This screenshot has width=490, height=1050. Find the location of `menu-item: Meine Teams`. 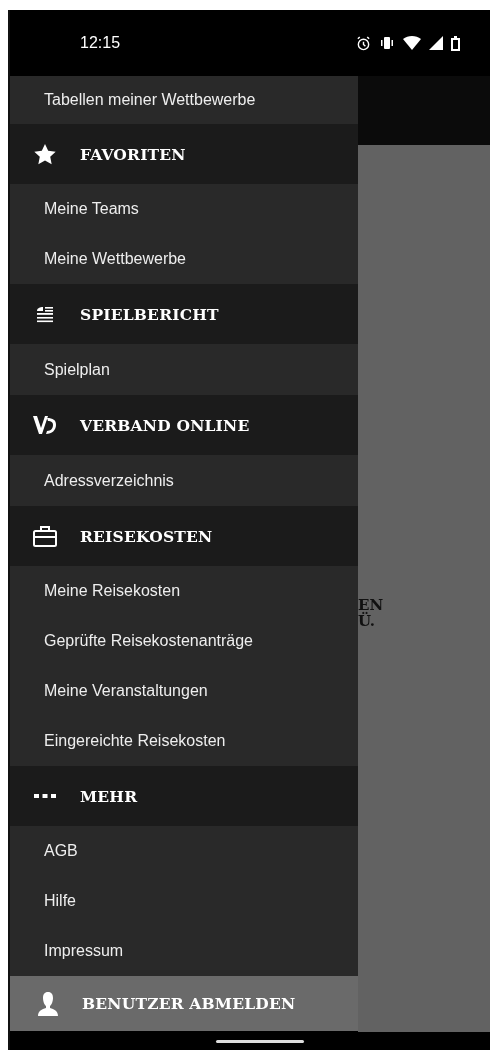

menu-item: Meine Teams is located at coordinates (184, 209).